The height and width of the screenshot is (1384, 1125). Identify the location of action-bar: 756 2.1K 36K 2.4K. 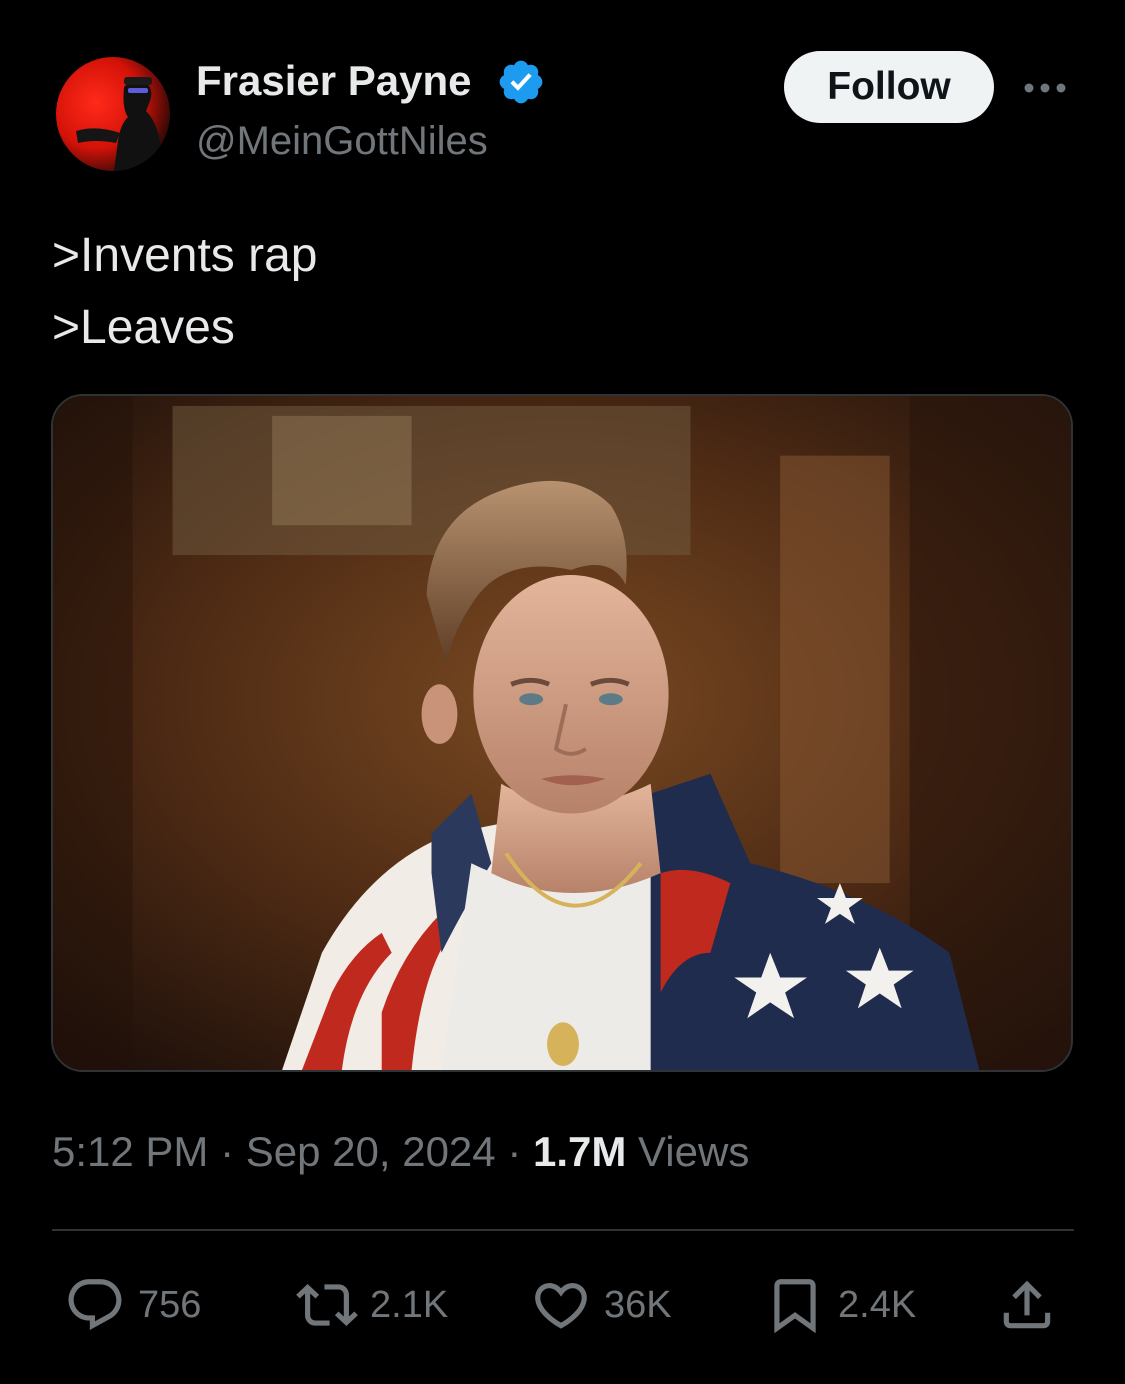
(562, 1305).